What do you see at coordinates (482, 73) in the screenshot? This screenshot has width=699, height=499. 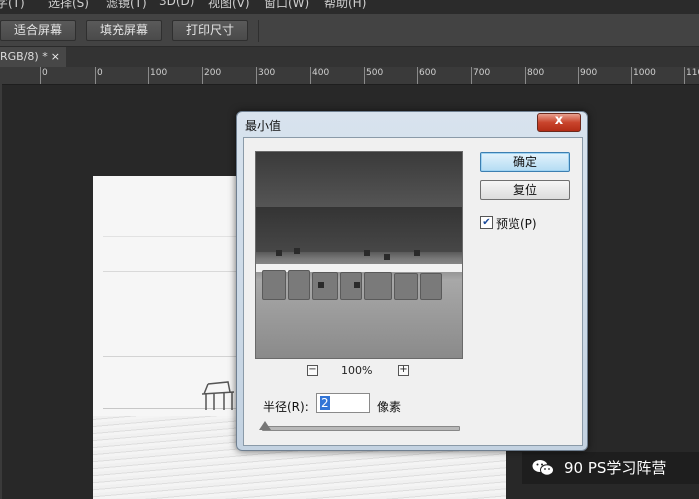 I see `ruler-label: 700` at bounding box center [482, 73].